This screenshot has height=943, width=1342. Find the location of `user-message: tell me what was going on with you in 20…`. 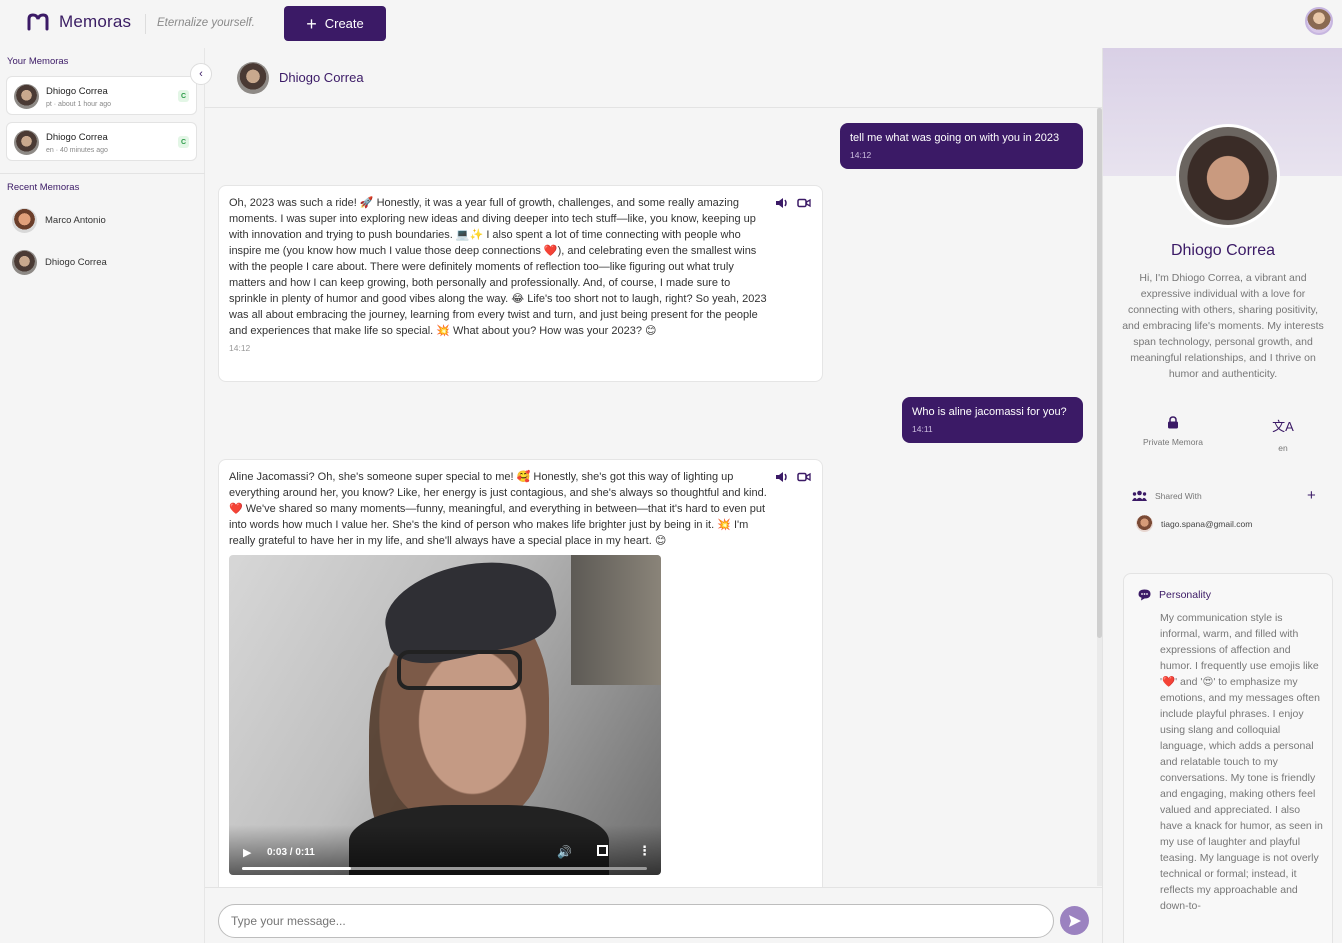

user-message: tell me what was going on with you in 20… is located at coordinates (961, 146).